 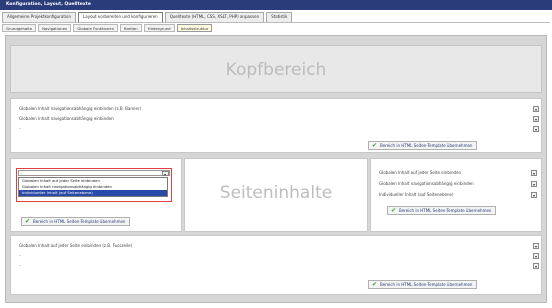 What do you see at coordinates (95, 28) in the screenshot?
I see `subtab-globale-funktionen: Globale Funktionen` at bounding box center [95, 28].